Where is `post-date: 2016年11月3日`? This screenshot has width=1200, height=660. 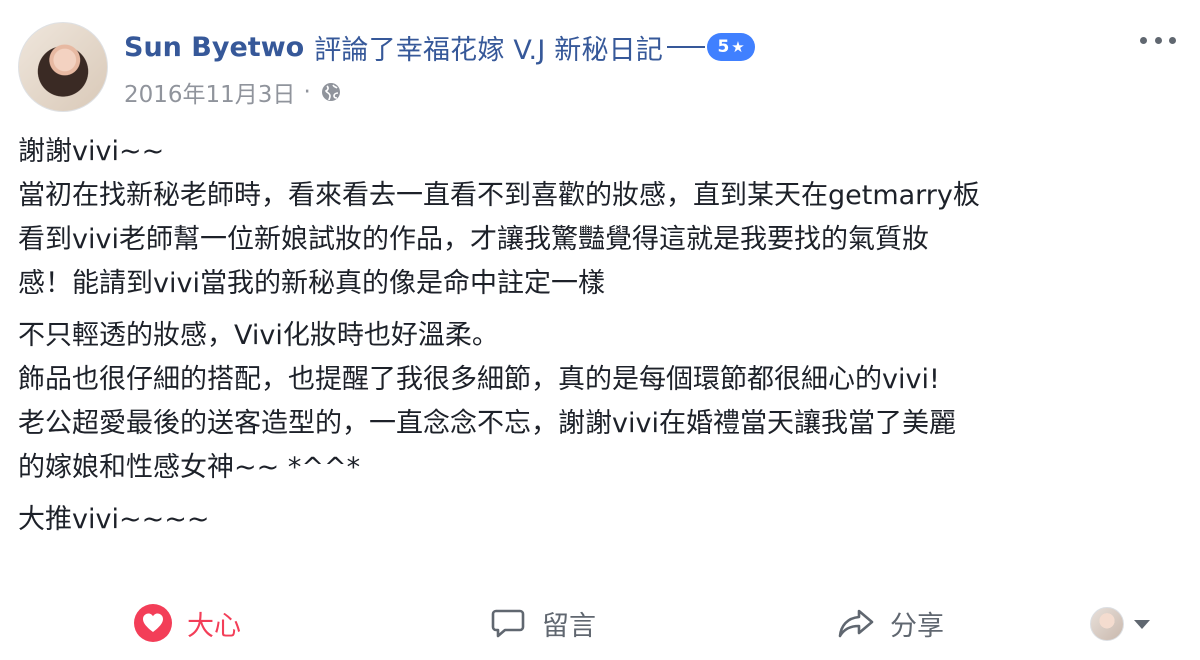 post-date: 2016年11月3日 is located at coordinates (209, 92).